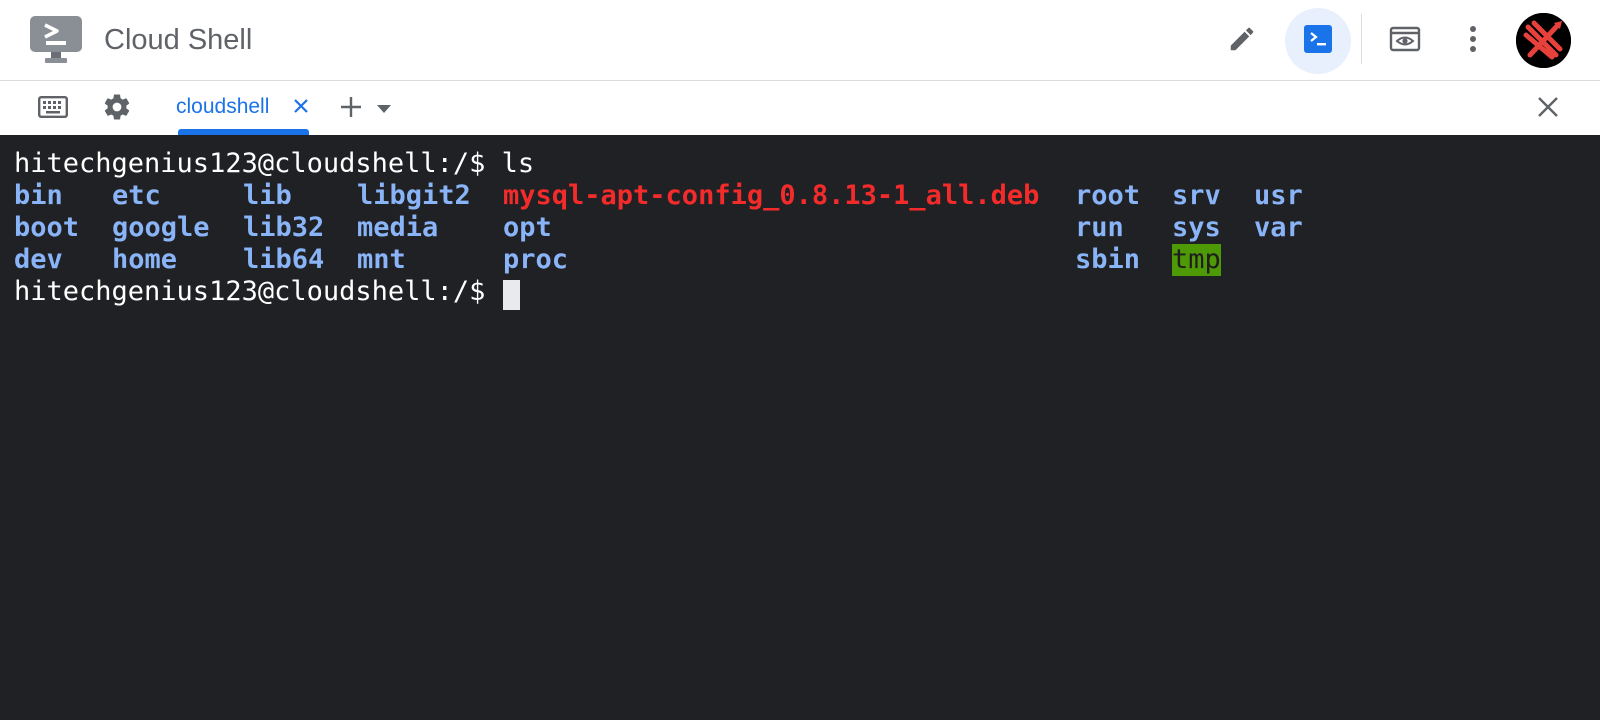  I want to click on tab-close-button, so click(301, 108).